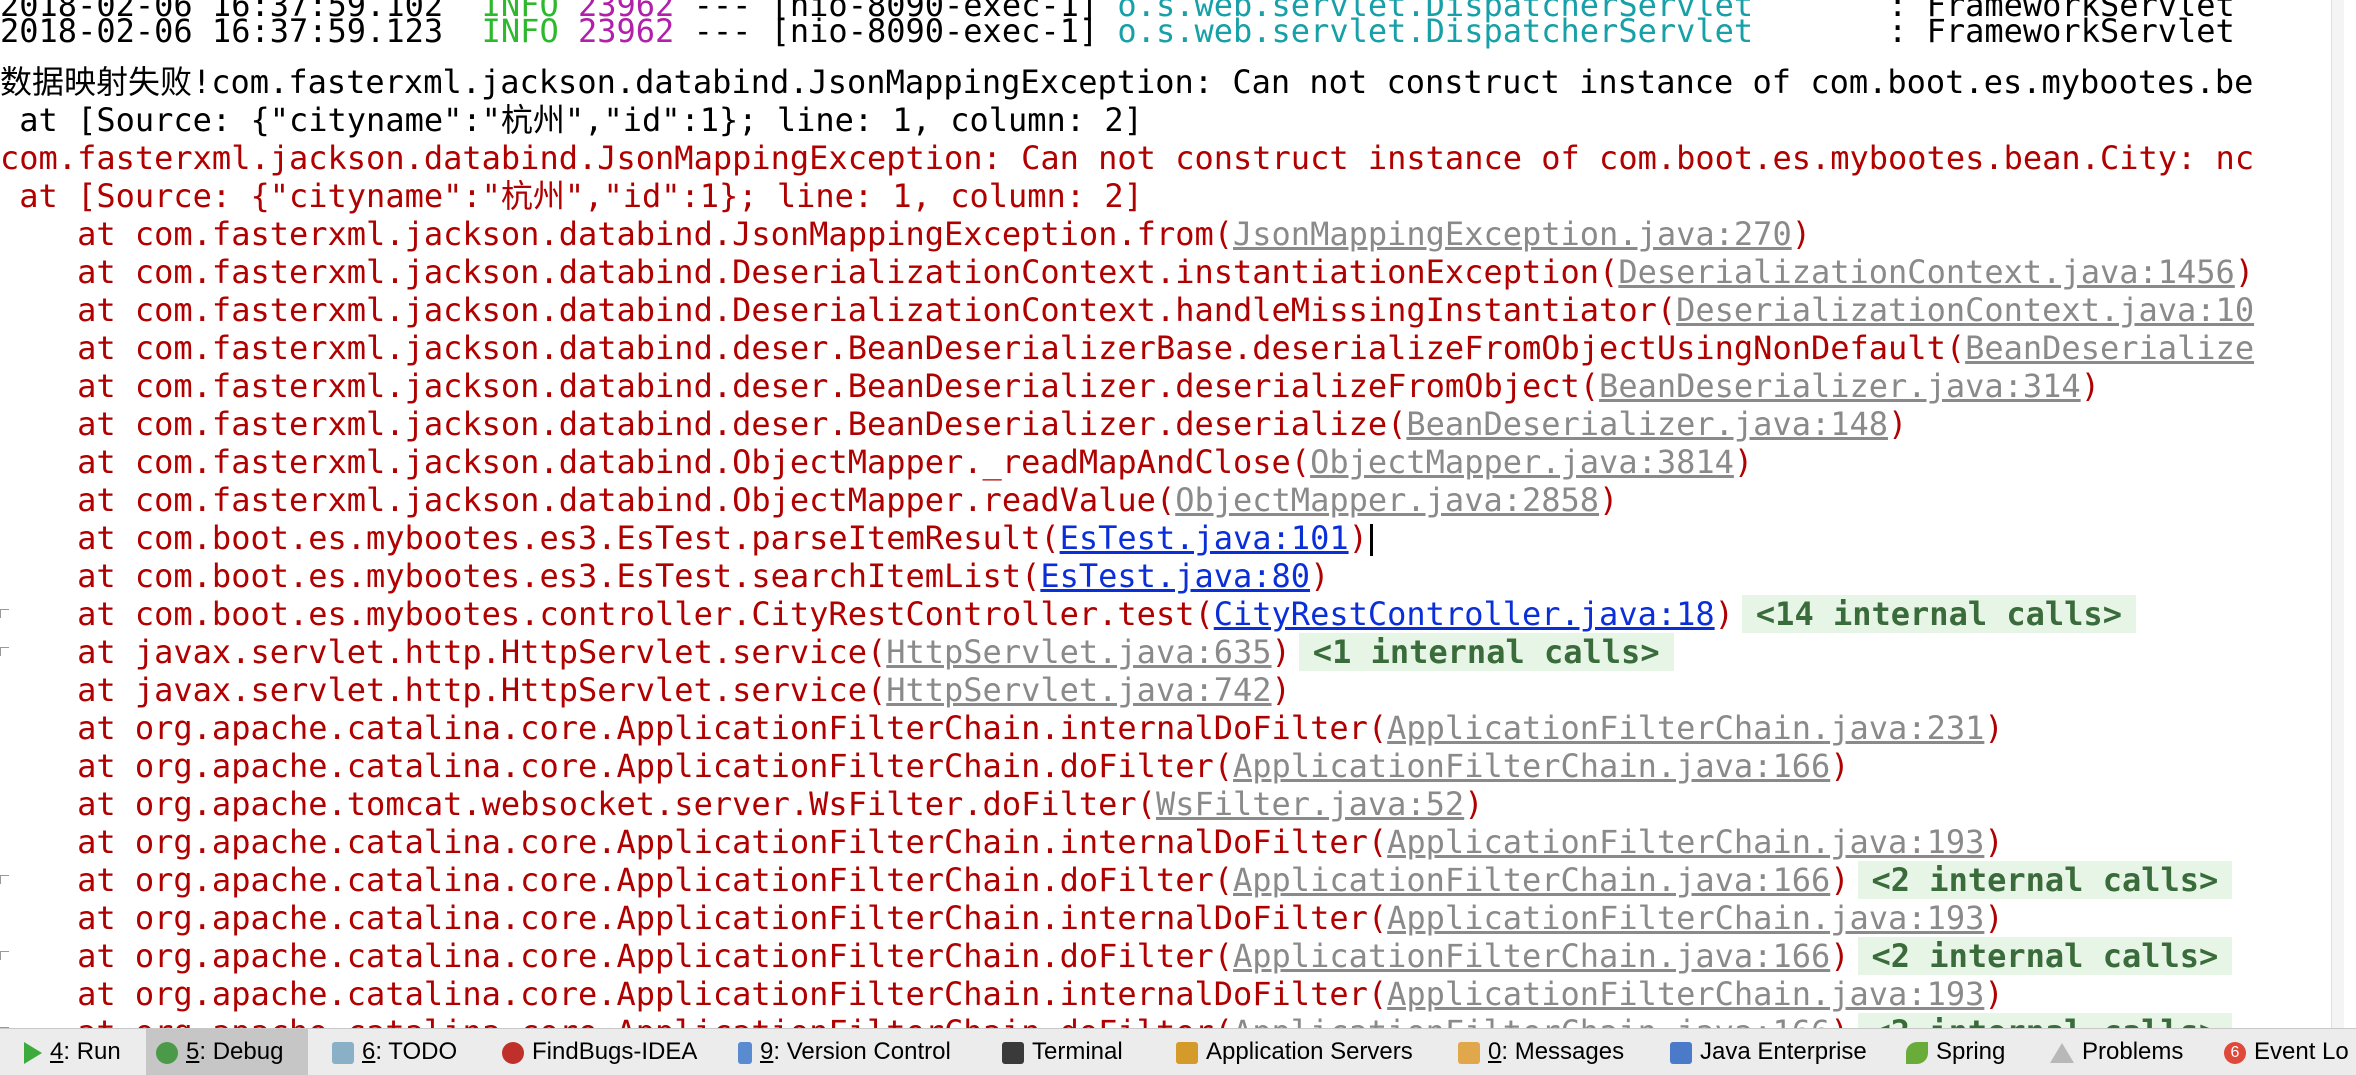 This screenshot has width=2356, height=1075. I want to click on server-icon, so click(1187, 1052).